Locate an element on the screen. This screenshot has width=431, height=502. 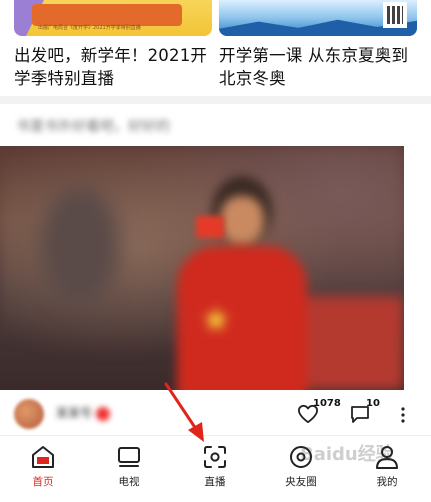
video-person is located at coordinates (239, 278).